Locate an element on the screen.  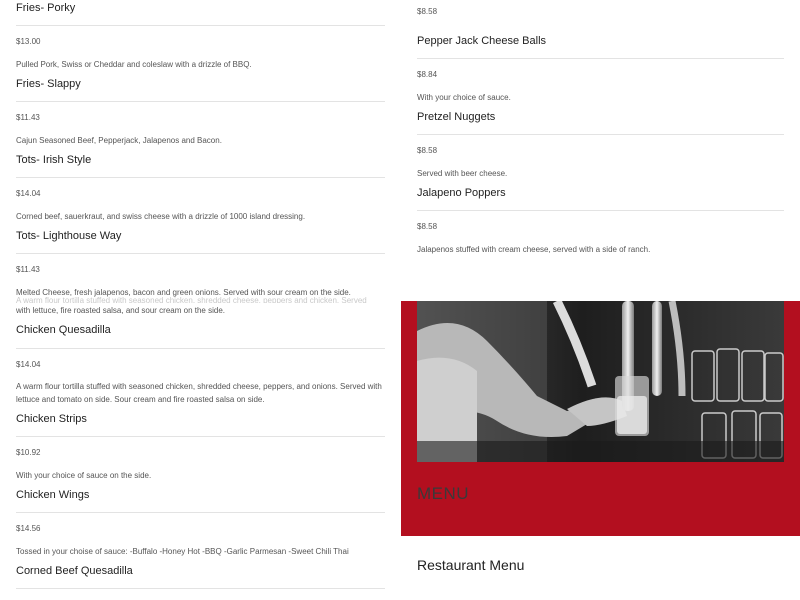
menu-item-name: Fries- Porky is located at coordinates (46, 8).